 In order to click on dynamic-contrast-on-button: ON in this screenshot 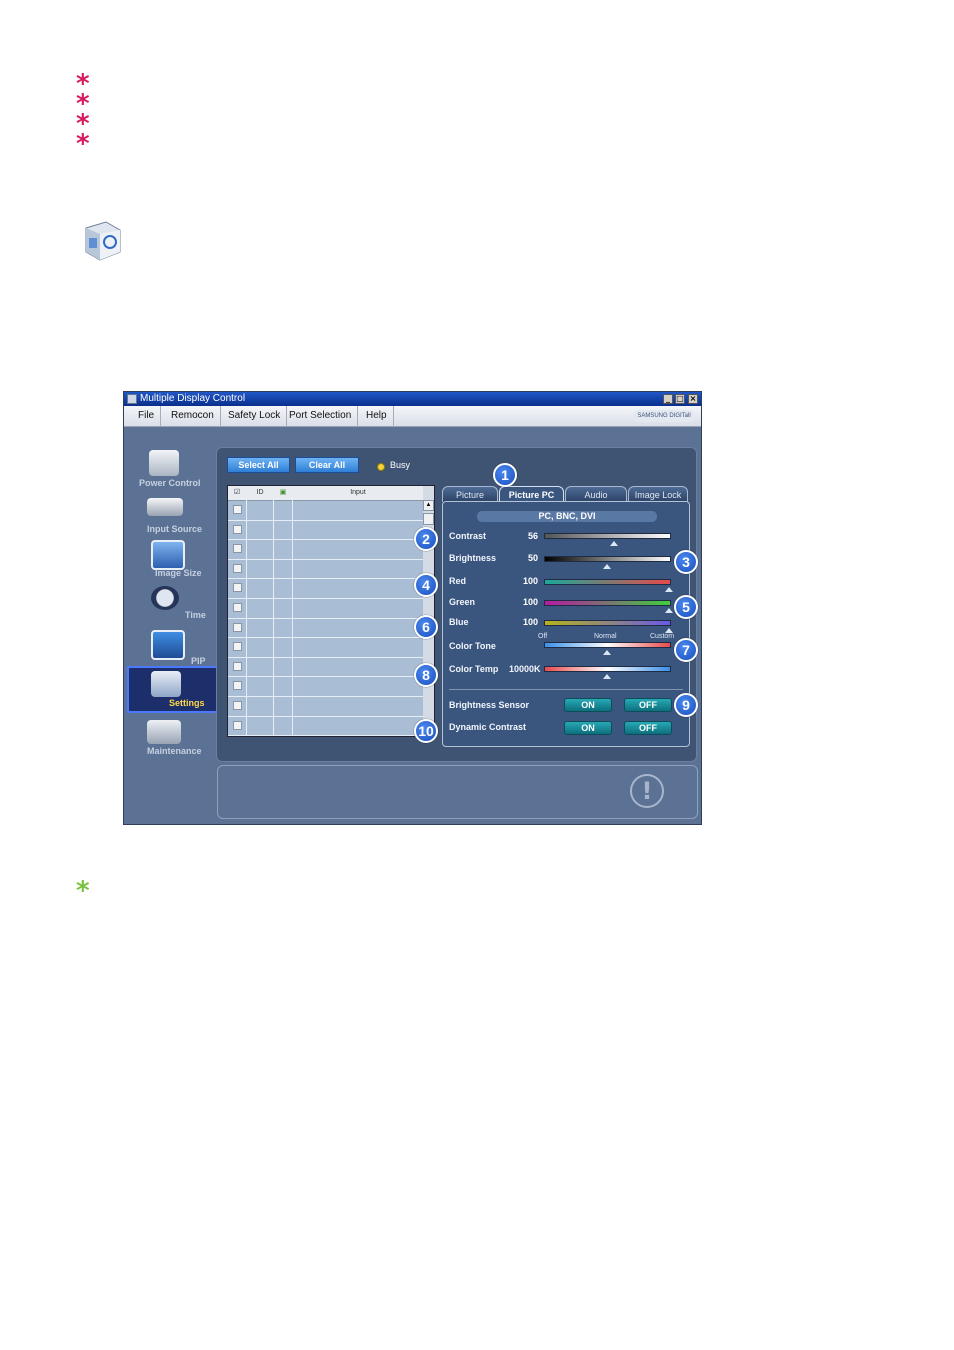, I will do `click(588, 728)`.